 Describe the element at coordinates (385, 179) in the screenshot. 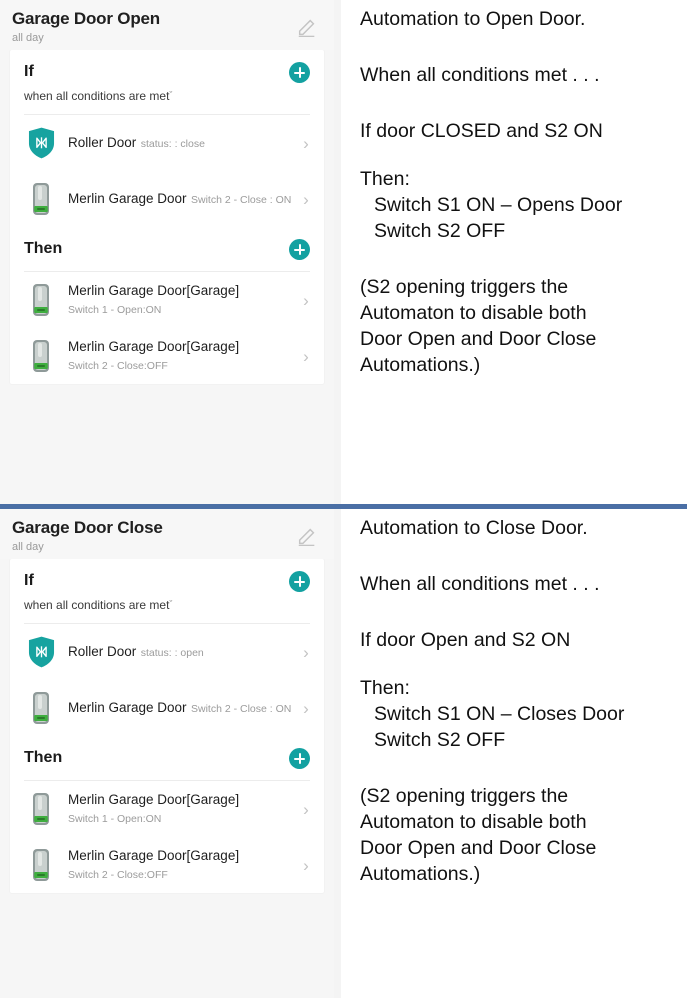

I see `annotation-then-label: Then:` at that location.